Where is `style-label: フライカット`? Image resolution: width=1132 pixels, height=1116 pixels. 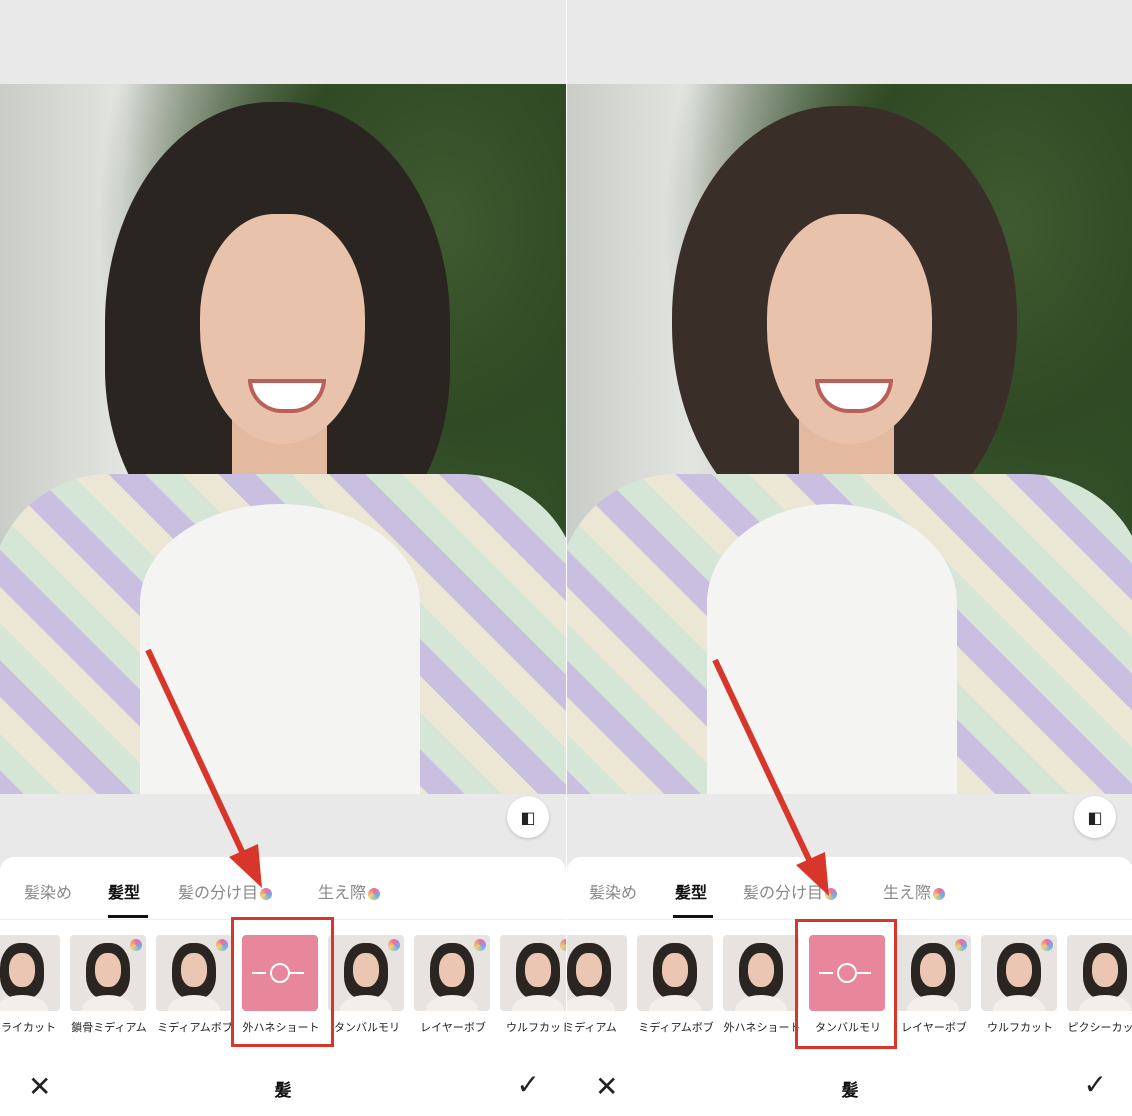
style-label: フライカット is located at coordinates (28, 1027).